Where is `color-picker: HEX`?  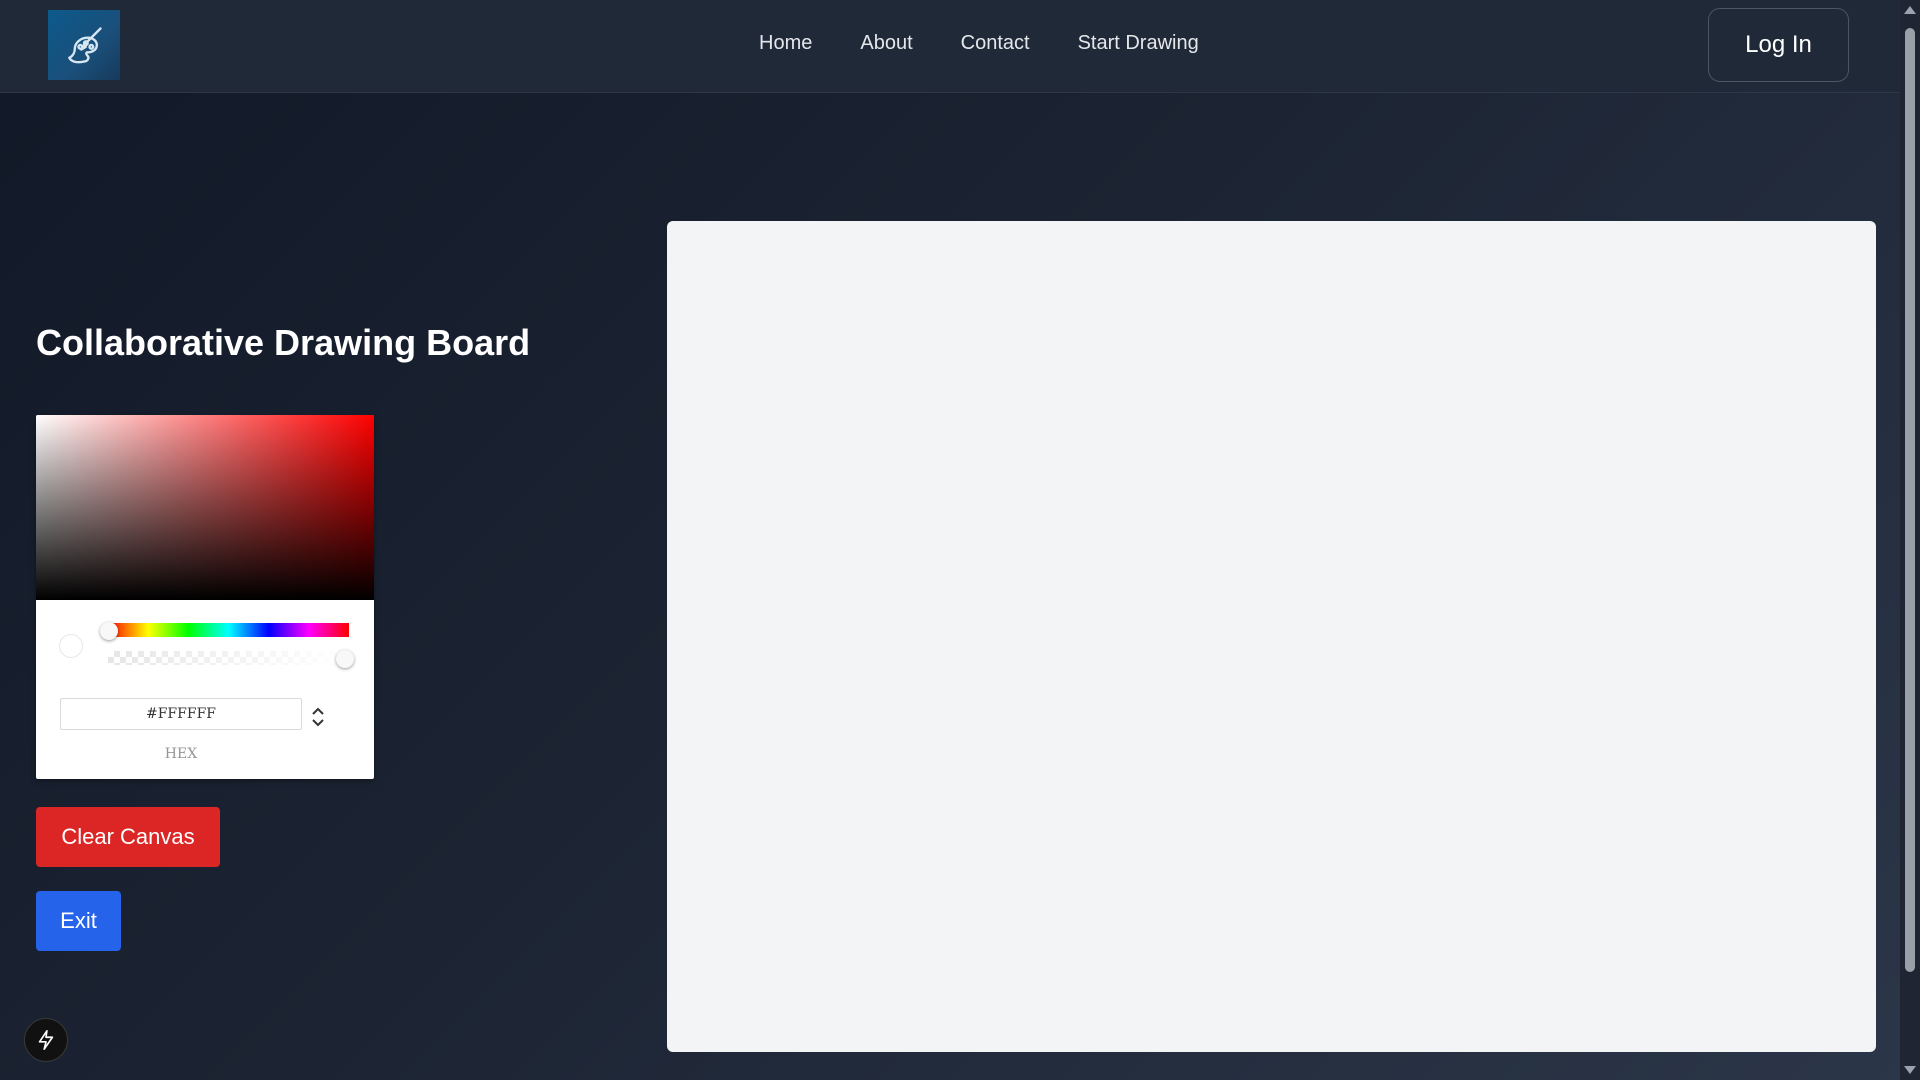 color-picker: HEX is located at coordinates (205, 597).